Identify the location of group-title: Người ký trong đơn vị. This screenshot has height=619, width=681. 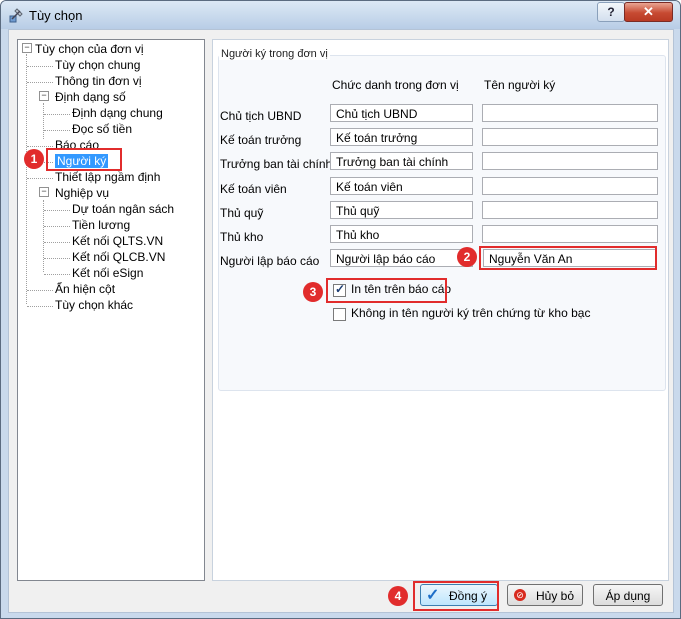
(274, 54).